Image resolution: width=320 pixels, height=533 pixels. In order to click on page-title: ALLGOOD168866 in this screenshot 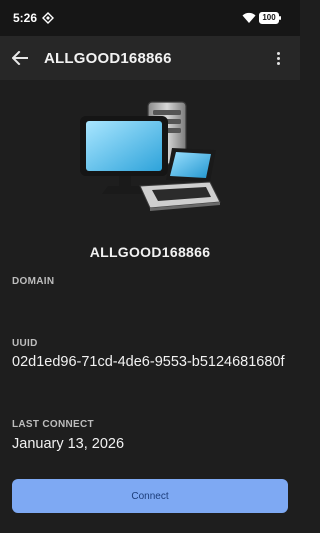, I will do `click(108, 58)`.